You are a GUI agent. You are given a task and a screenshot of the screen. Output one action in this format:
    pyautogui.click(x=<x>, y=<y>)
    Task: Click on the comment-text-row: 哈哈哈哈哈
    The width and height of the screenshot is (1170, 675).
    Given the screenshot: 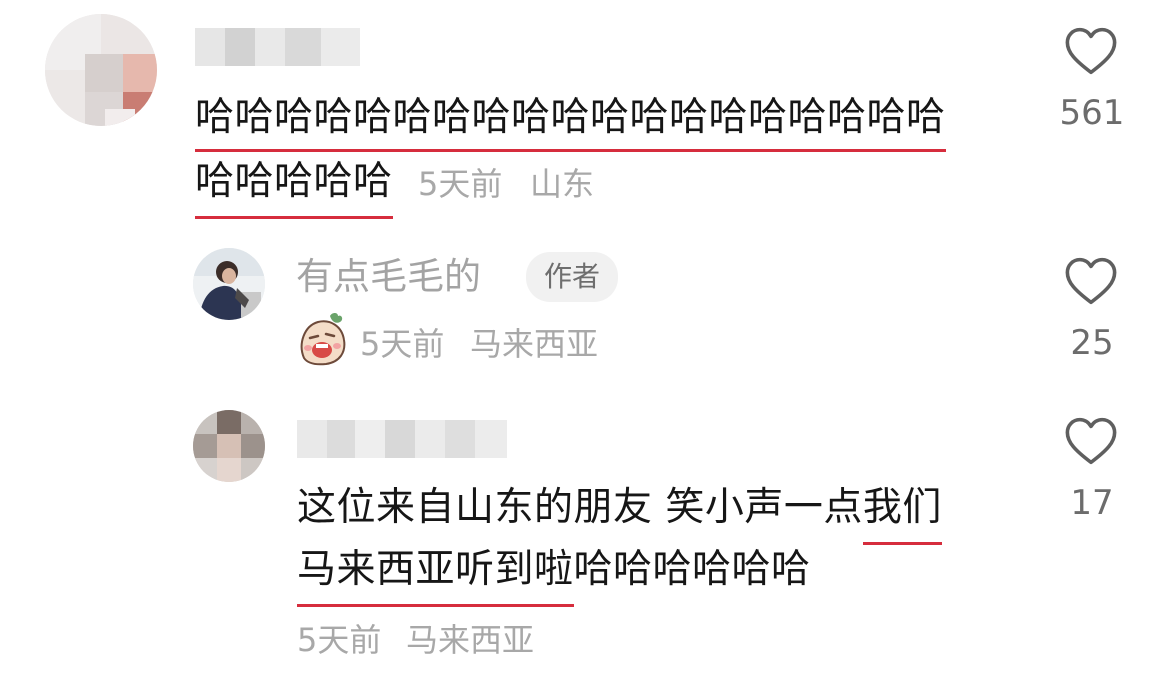 What is the action you would take?
    pyautogui.click(x=294, y=189)
    